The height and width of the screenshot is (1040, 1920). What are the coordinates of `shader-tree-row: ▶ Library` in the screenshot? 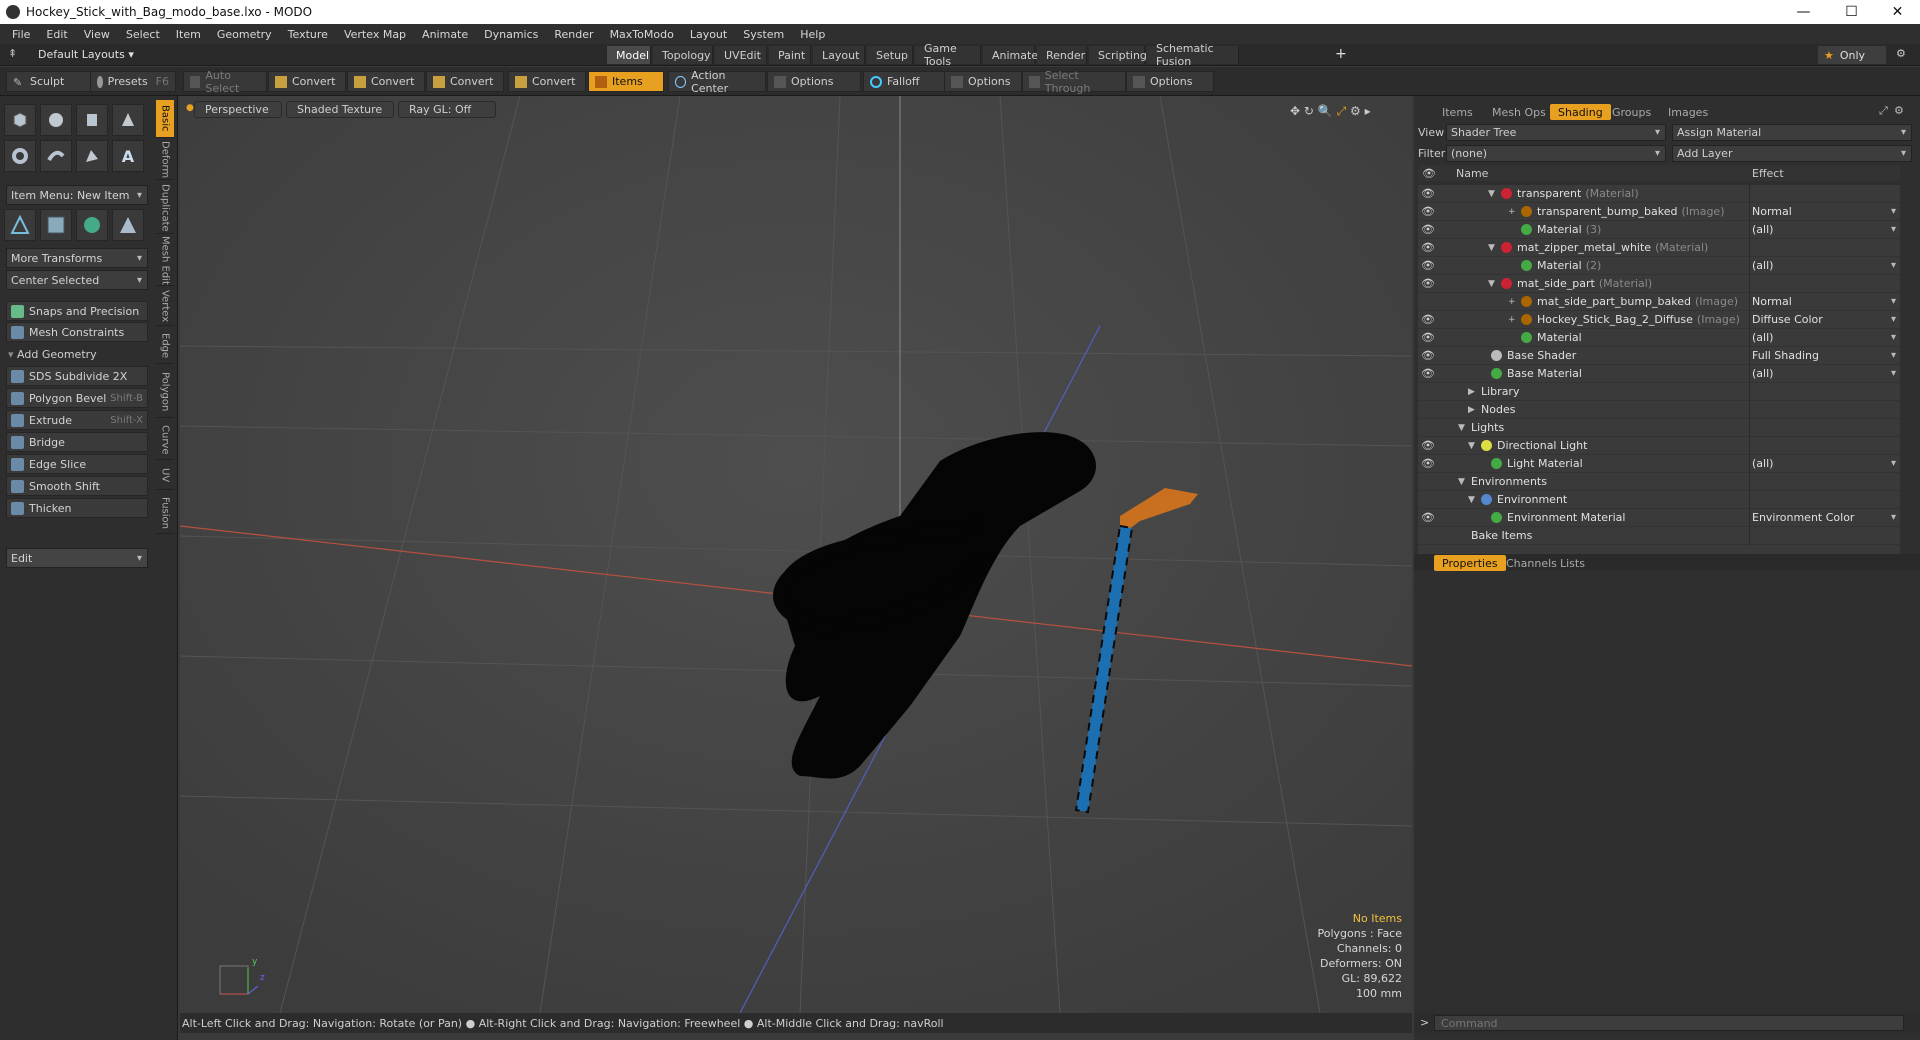 It's located at (1659, 391).